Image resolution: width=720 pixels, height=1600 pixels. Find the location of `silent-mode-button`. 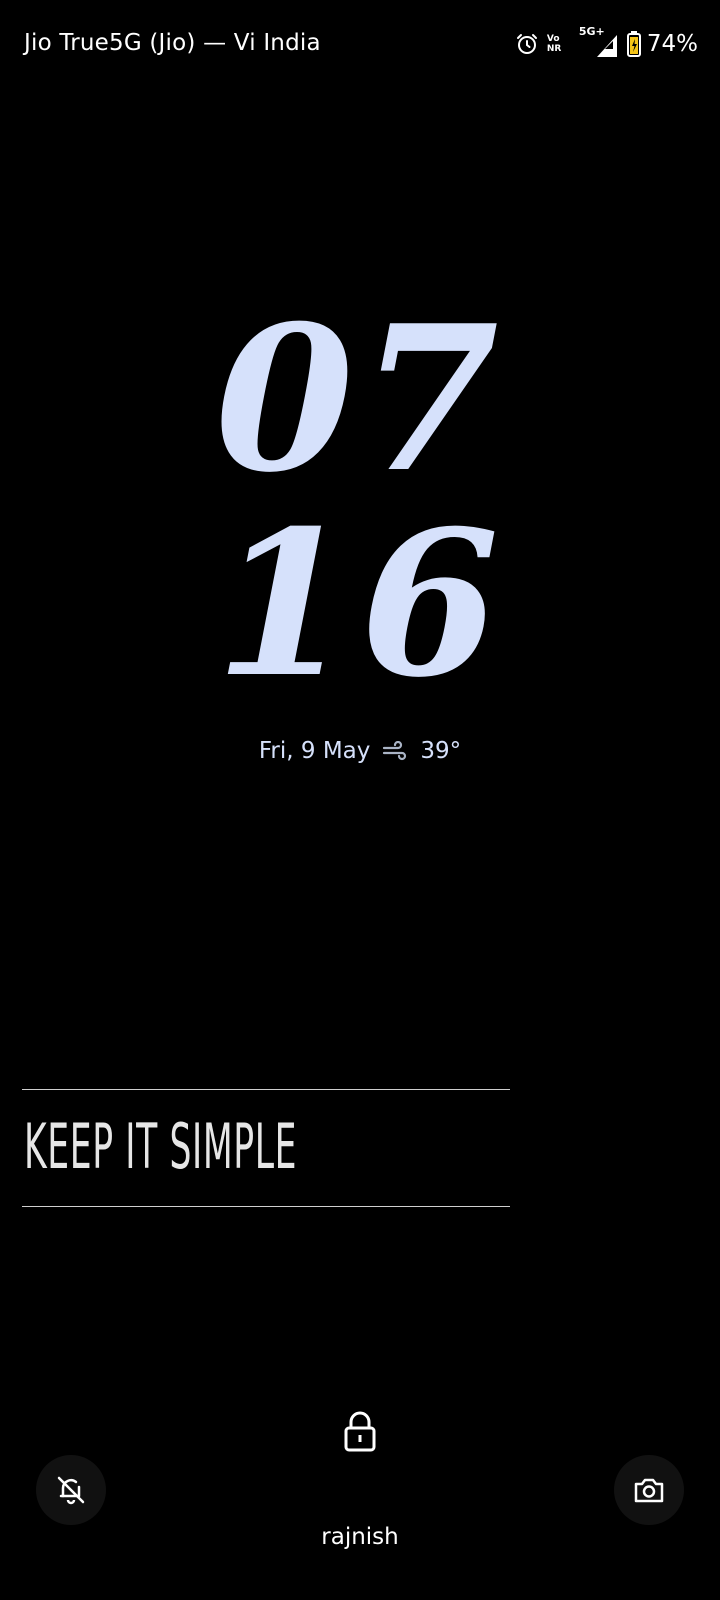

silent-mode-button is located at coordinates (71, 1490).